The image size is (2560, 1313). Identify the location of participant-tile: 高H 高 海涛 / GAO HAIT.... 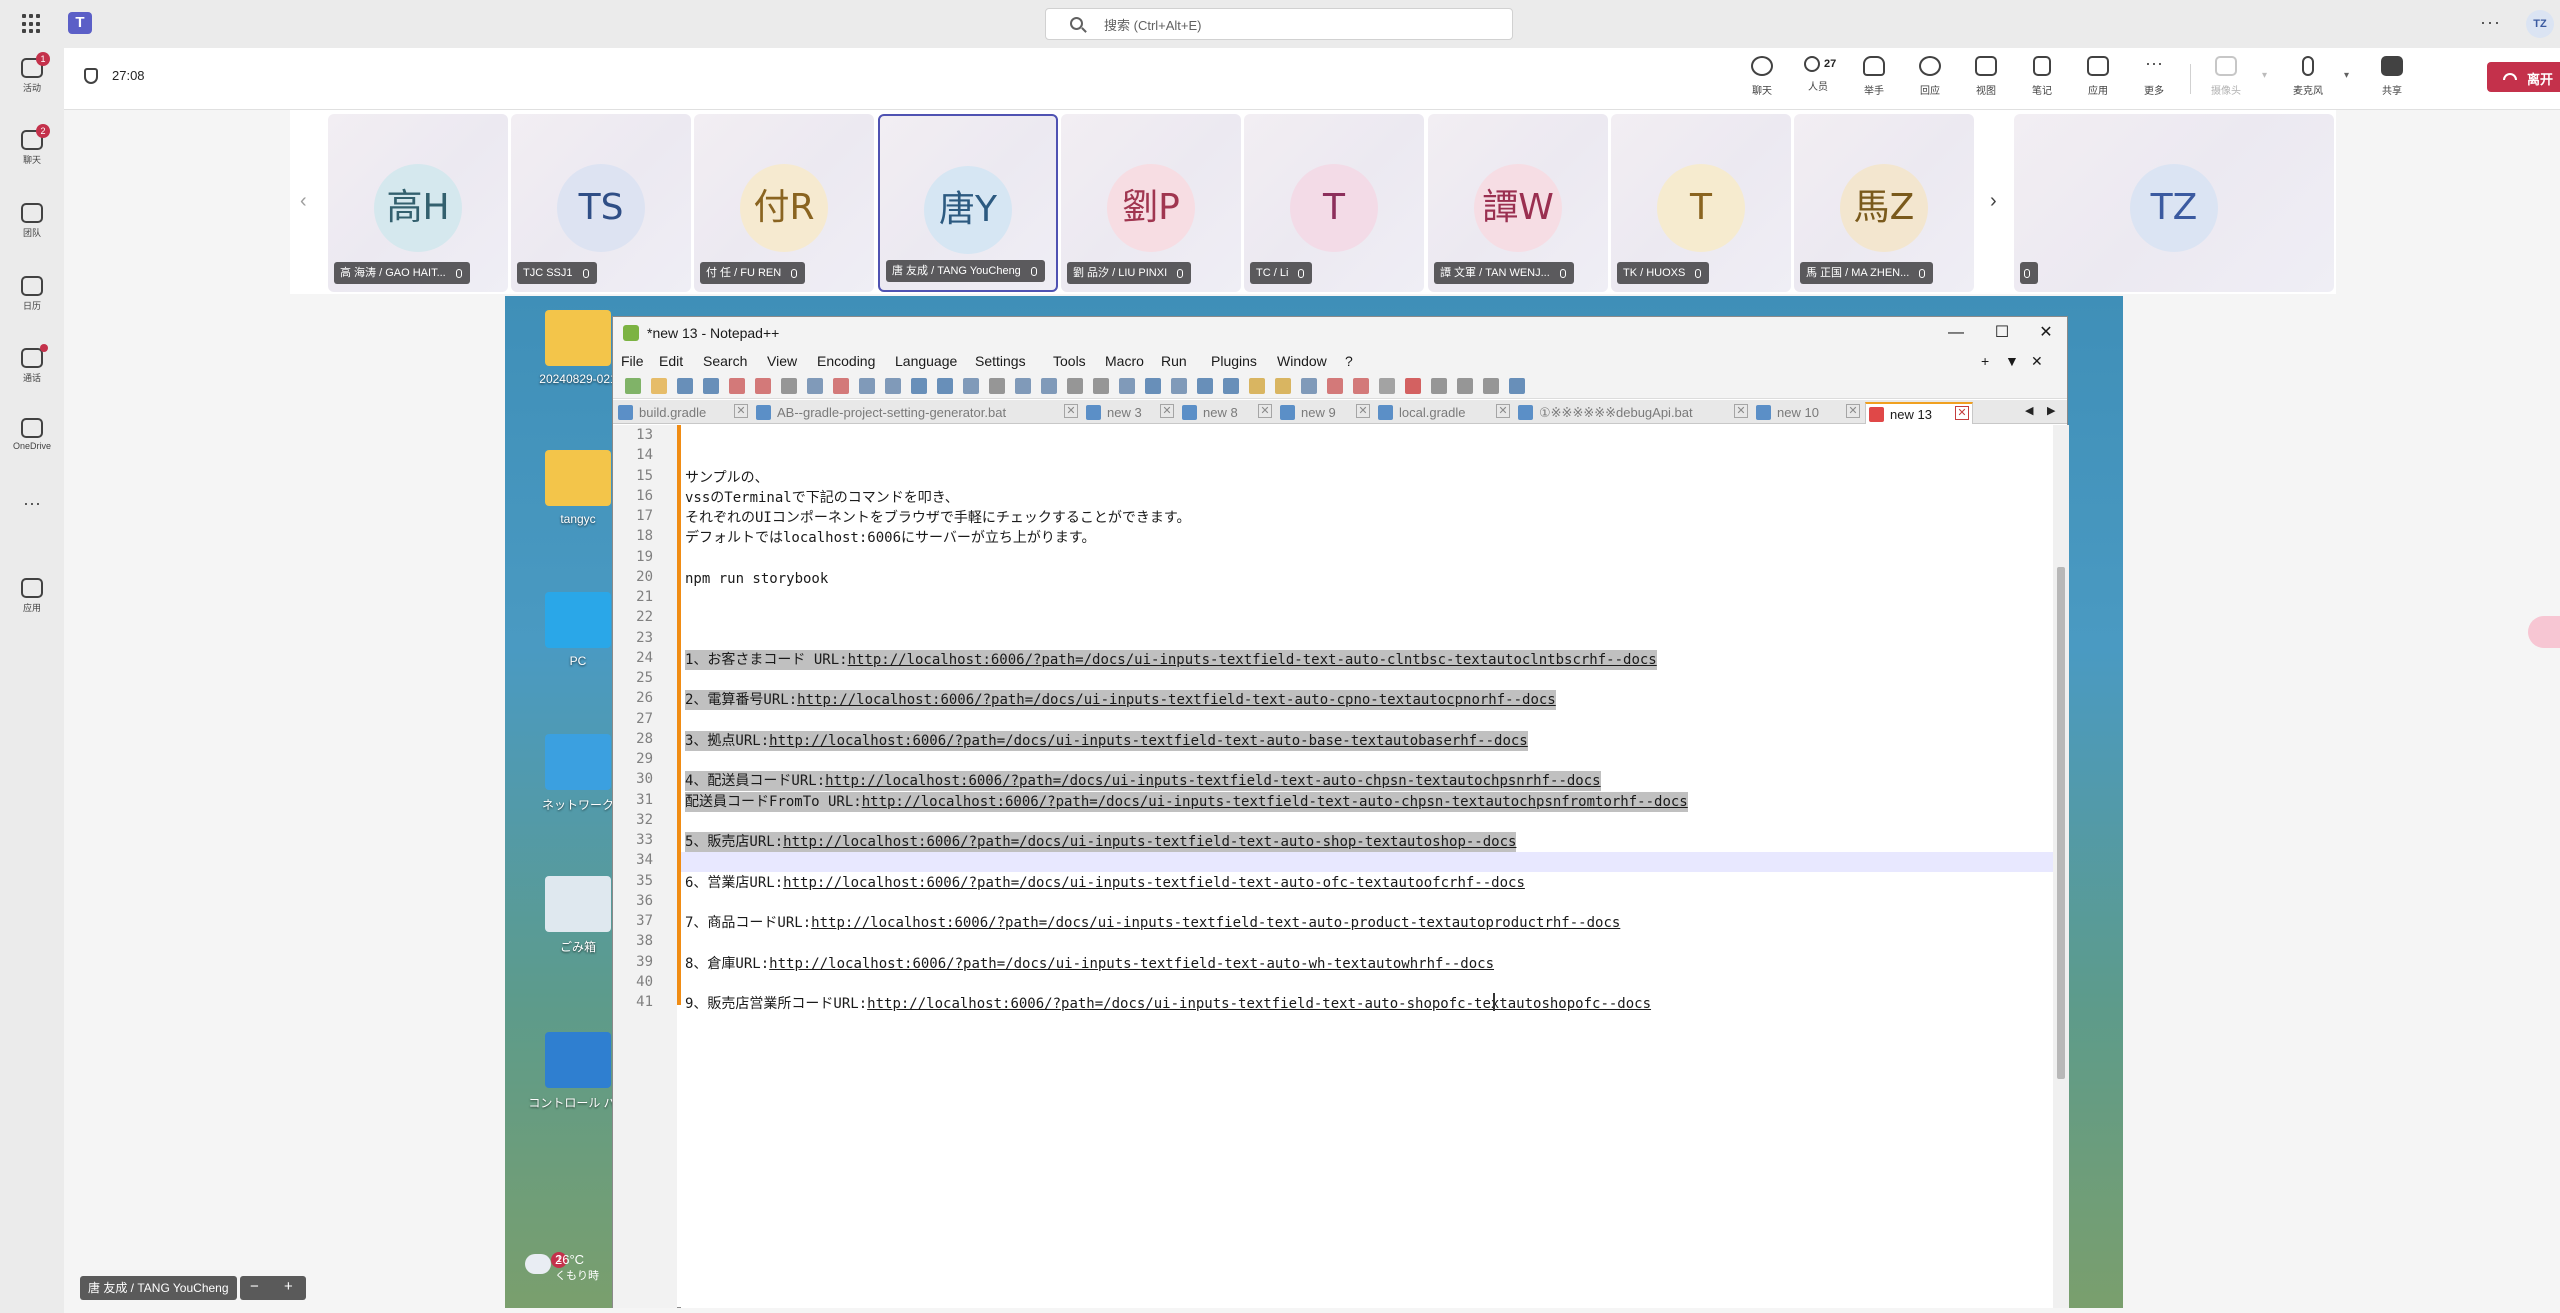
(418, 203).